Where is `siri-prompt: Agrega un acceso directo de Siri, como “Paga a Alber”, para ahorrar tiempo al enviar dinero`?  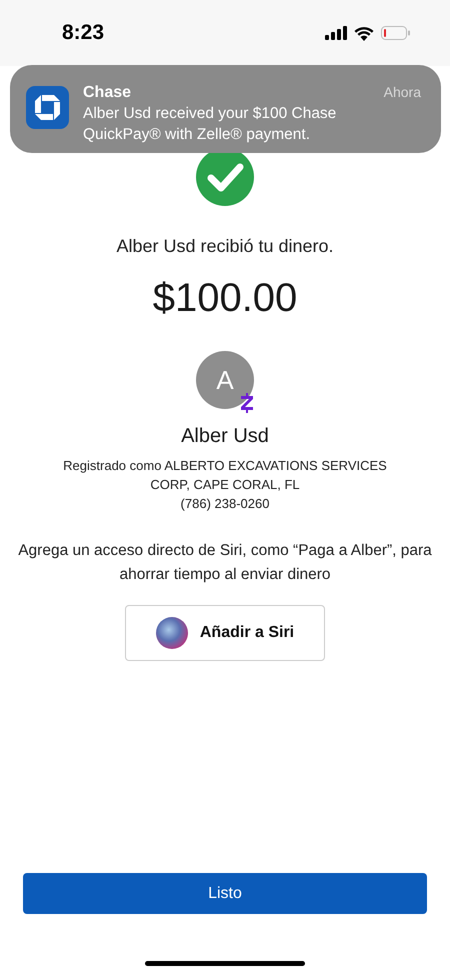
siri-prompt: Agrega un acceso directo de Siri, como “Paga a Alber”, para ahorrar tiempo al enviar dinero is located at coordinates (225, 563).